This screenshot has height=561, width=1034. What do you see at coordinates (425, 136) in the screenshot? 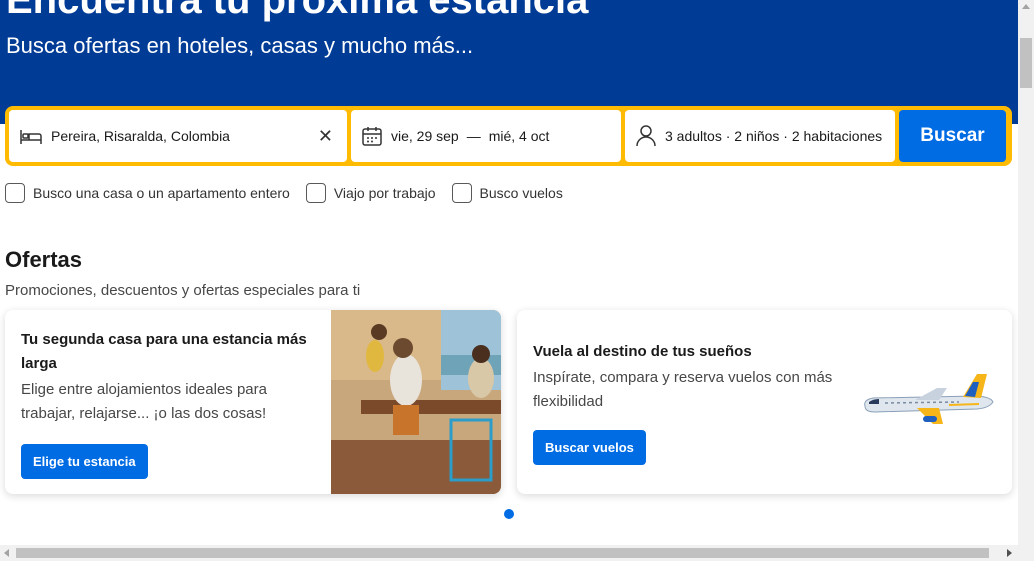
I see `checkin-date: vie, 29 sep` at bounding box center [425, 136].